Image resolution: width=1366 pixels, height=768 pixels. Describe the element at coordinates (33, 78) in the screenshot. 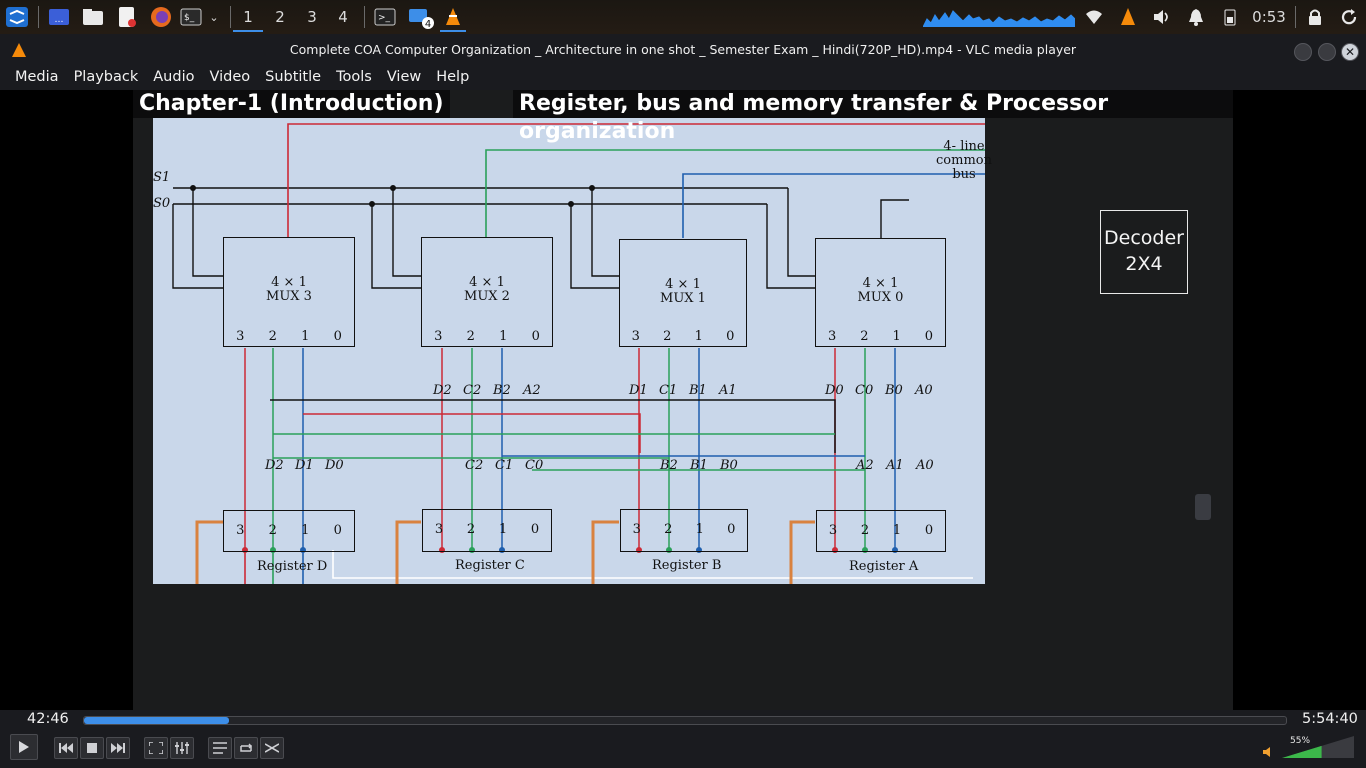

I see `menu-media: Media` at that location.